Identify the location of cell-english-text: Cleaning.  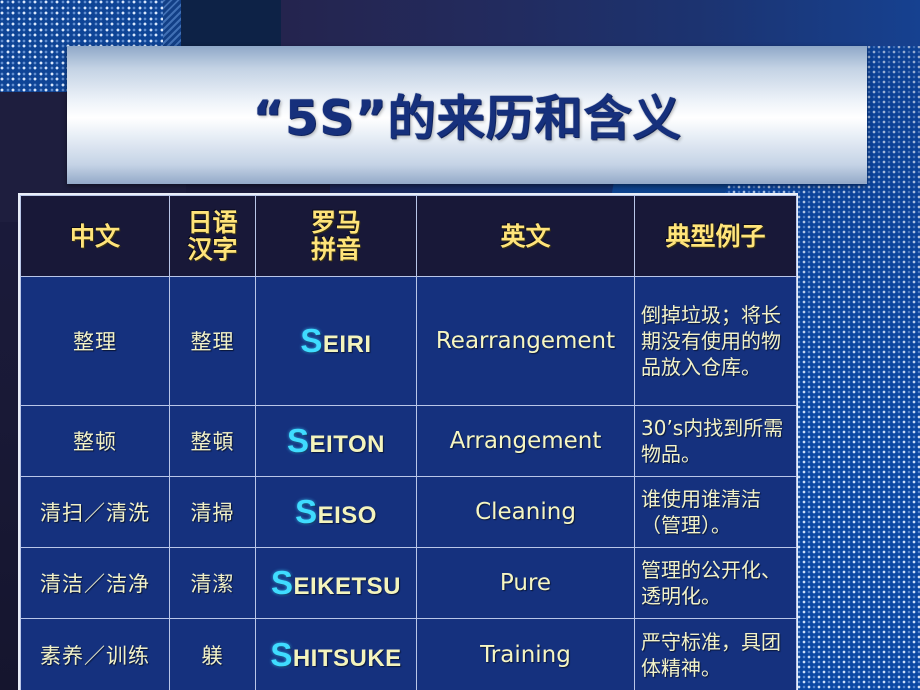
(525, 512).